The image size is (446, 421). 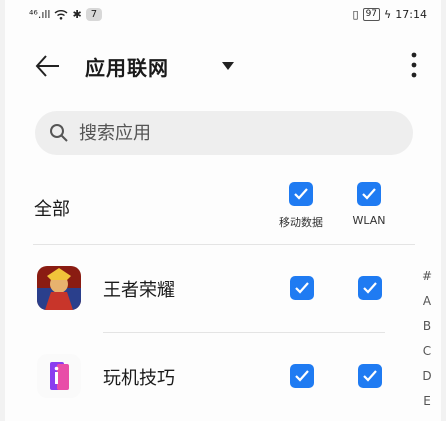 I want to click on app-icon-honor-of-kings, so click(x=59, y=288).